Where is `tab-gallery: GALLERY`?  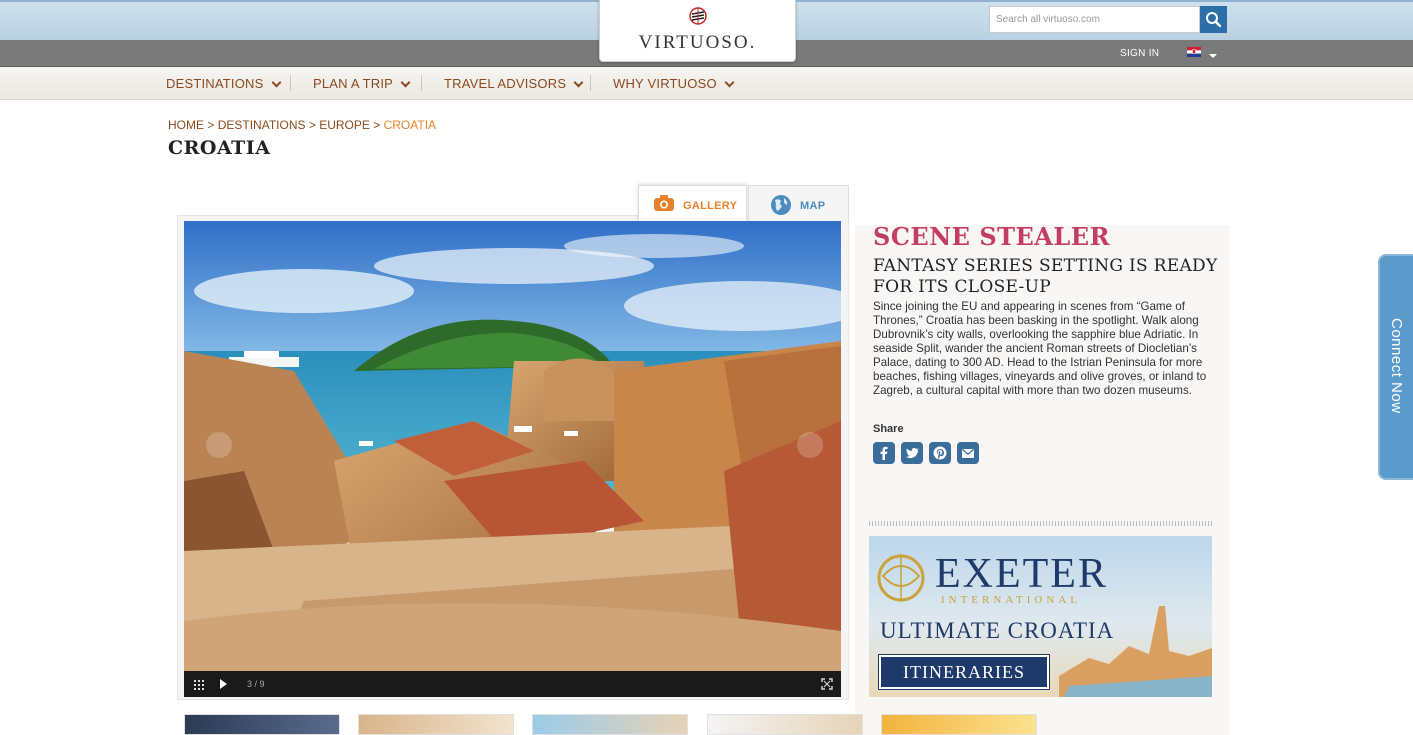 tab-gallery: GALLERY is located at coordinates (692, 203).